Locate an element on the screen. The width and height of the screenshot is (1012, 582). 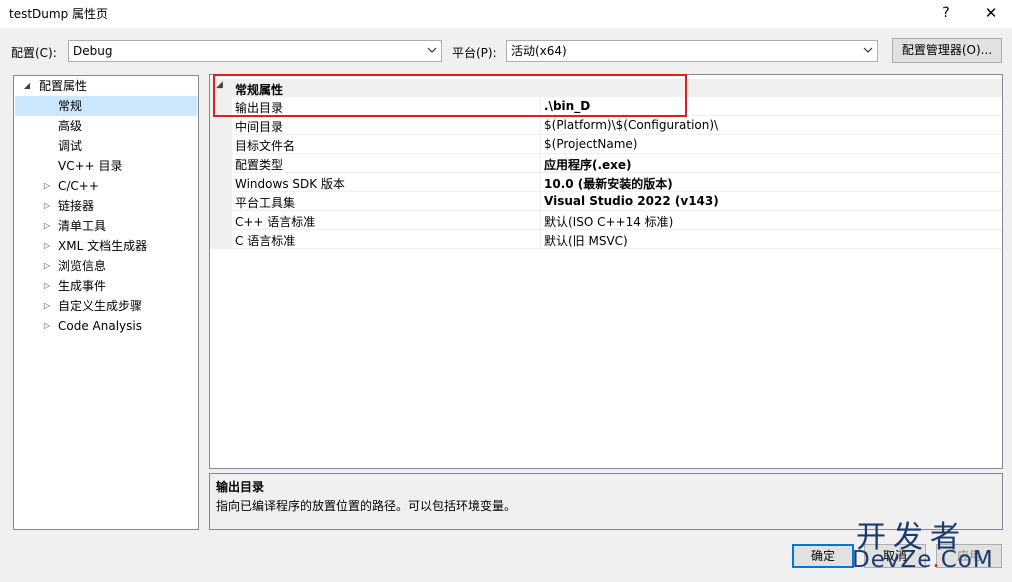
help-button: ? is located at coordinates (946, 13).